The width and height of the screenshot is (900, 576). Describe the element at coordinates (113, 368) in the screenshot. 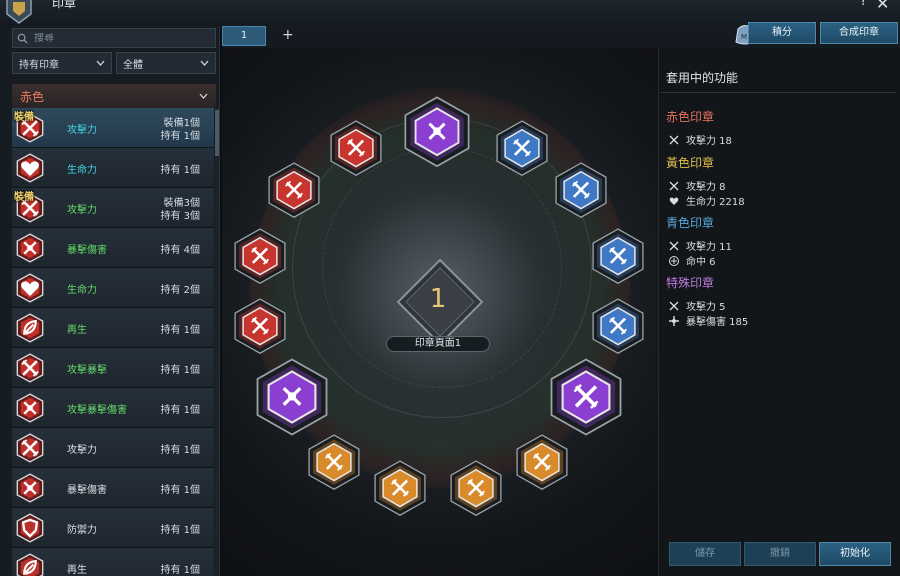

I see `seal-list-item: 攻擊暴擊 持有 1個` at that location.